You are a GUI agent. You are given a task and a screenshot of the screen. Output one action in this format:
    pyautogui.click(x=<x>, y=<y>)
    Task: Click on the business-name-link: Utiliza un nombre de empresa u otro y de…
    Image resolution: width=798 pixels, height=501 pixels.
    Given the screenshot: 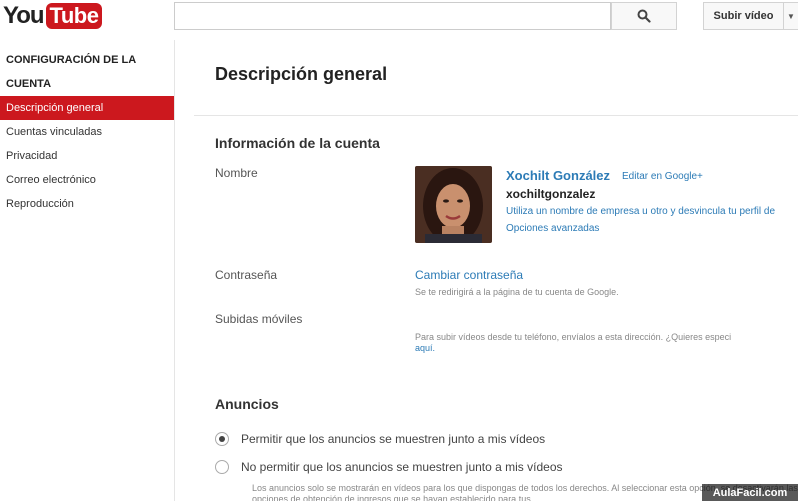 What is the action you would take?
    pyautogui.click(x=640, y=211)
    